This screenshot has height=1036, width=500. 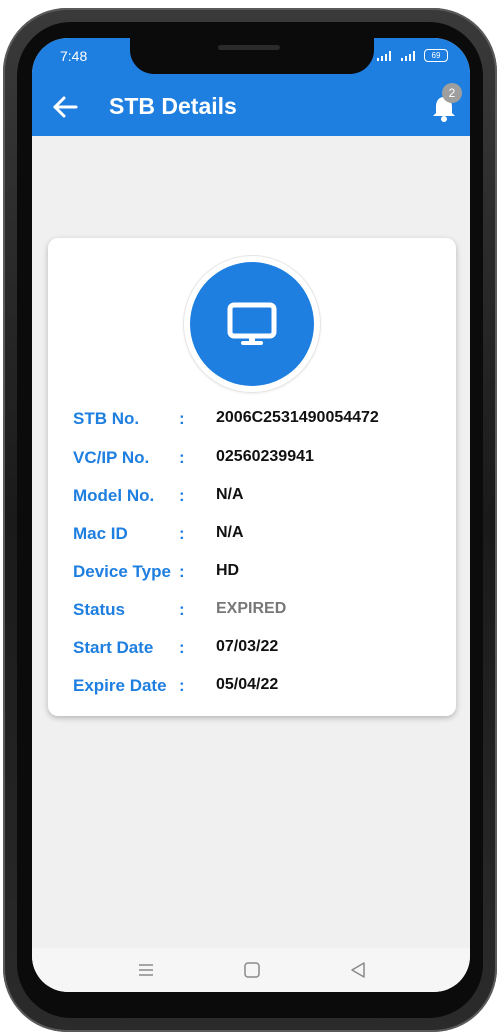 I want to click on status-badge: EXPIRED, so click(x=251, y=608).